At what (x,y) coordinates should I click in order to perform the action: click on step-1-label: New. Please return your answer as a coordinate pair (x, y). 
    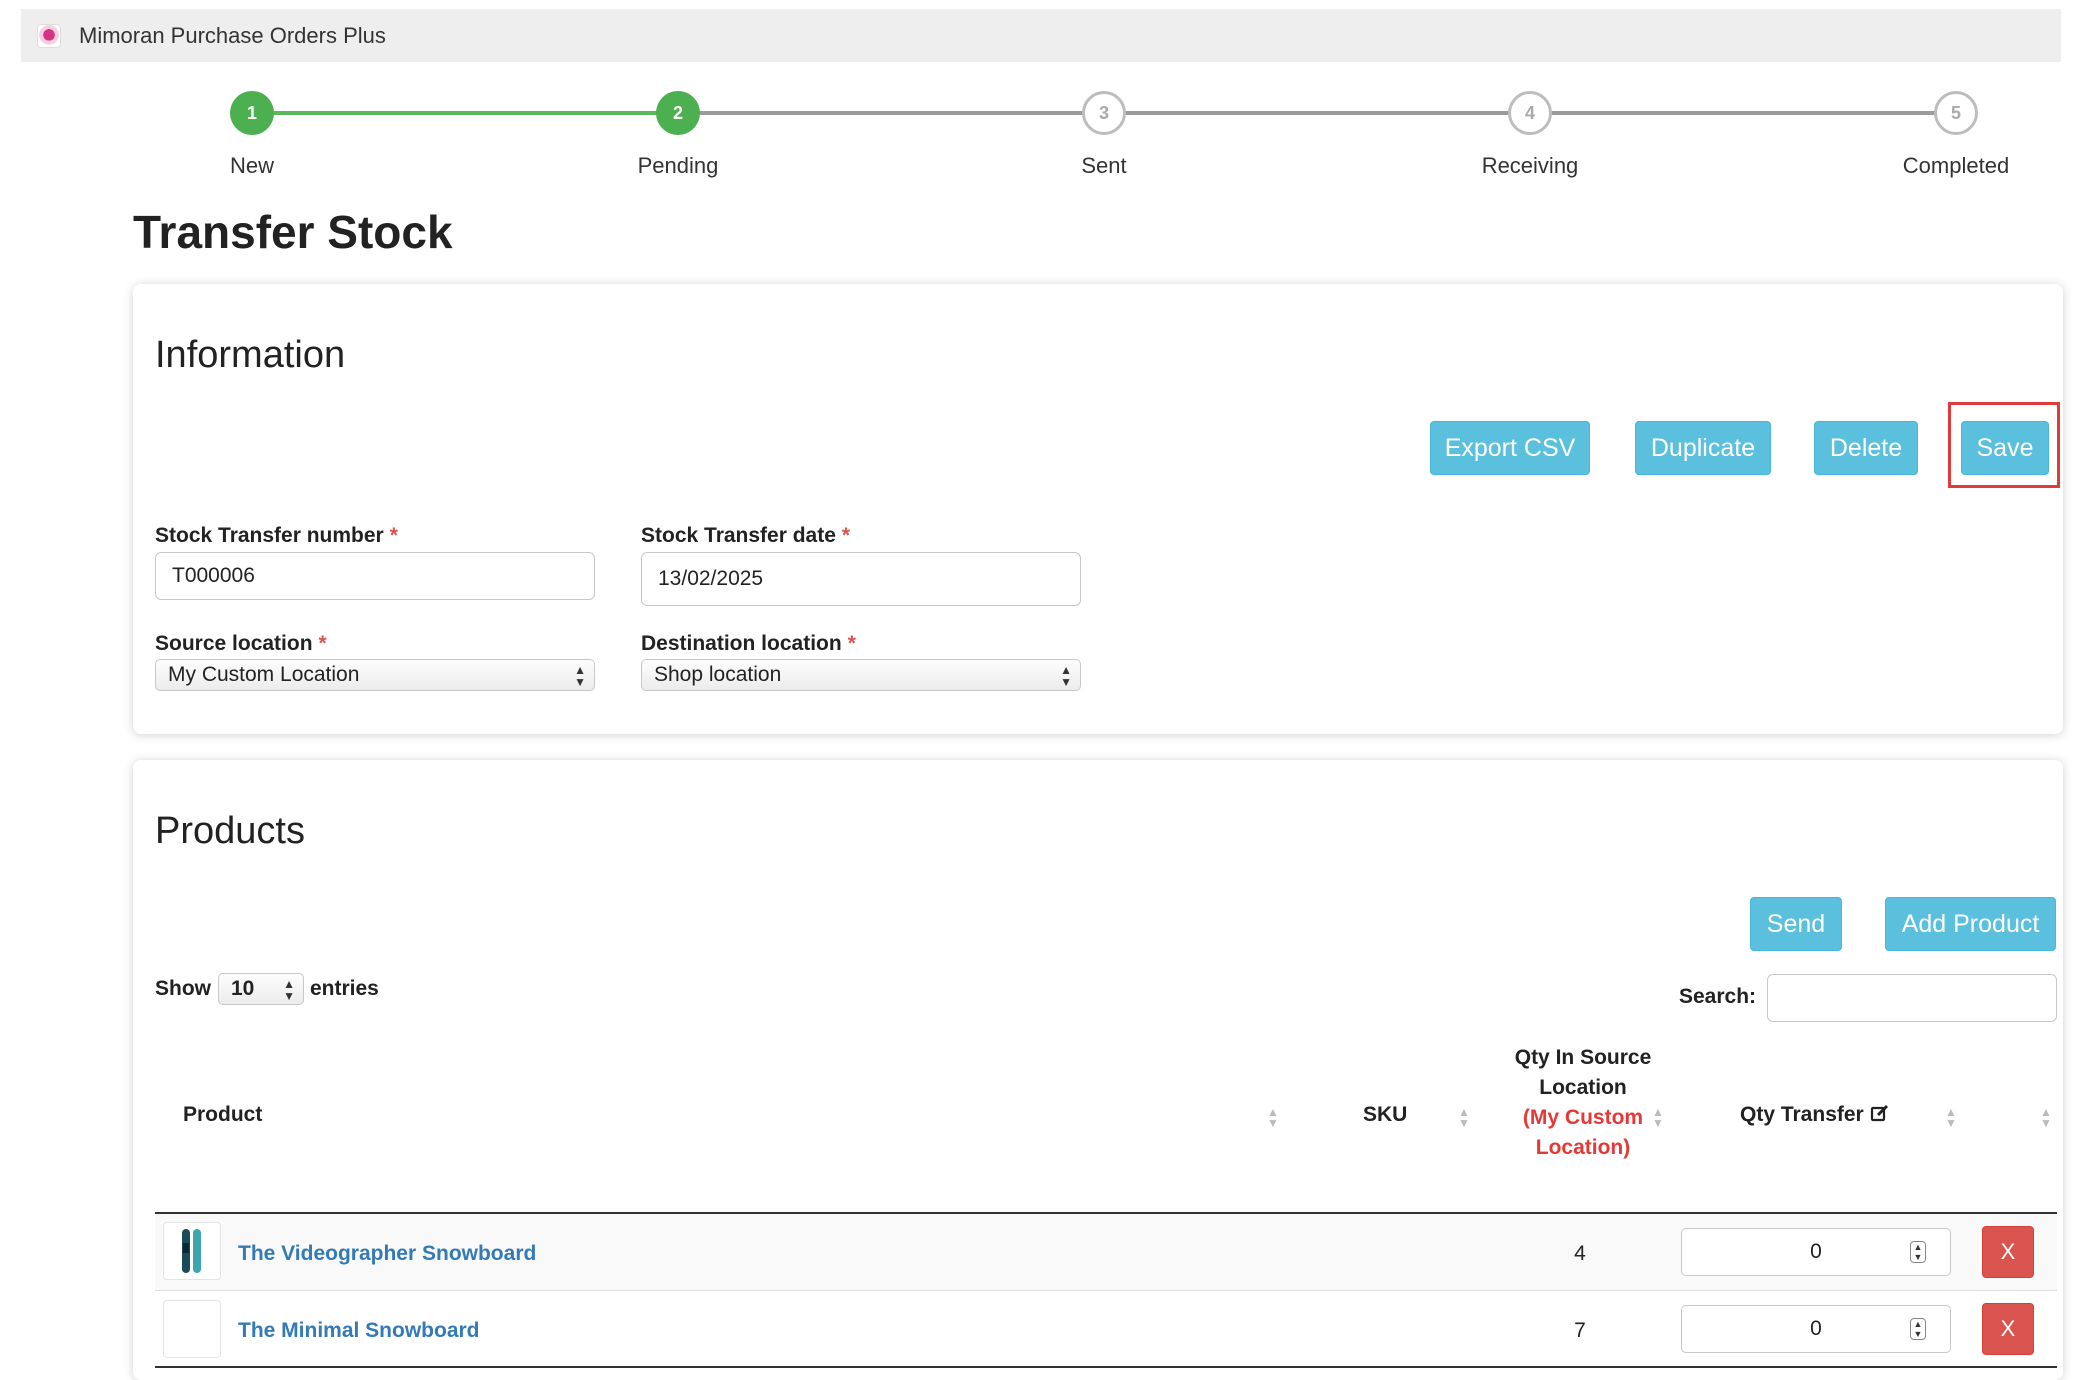
    Looking at the image, I should click on (251, 165).